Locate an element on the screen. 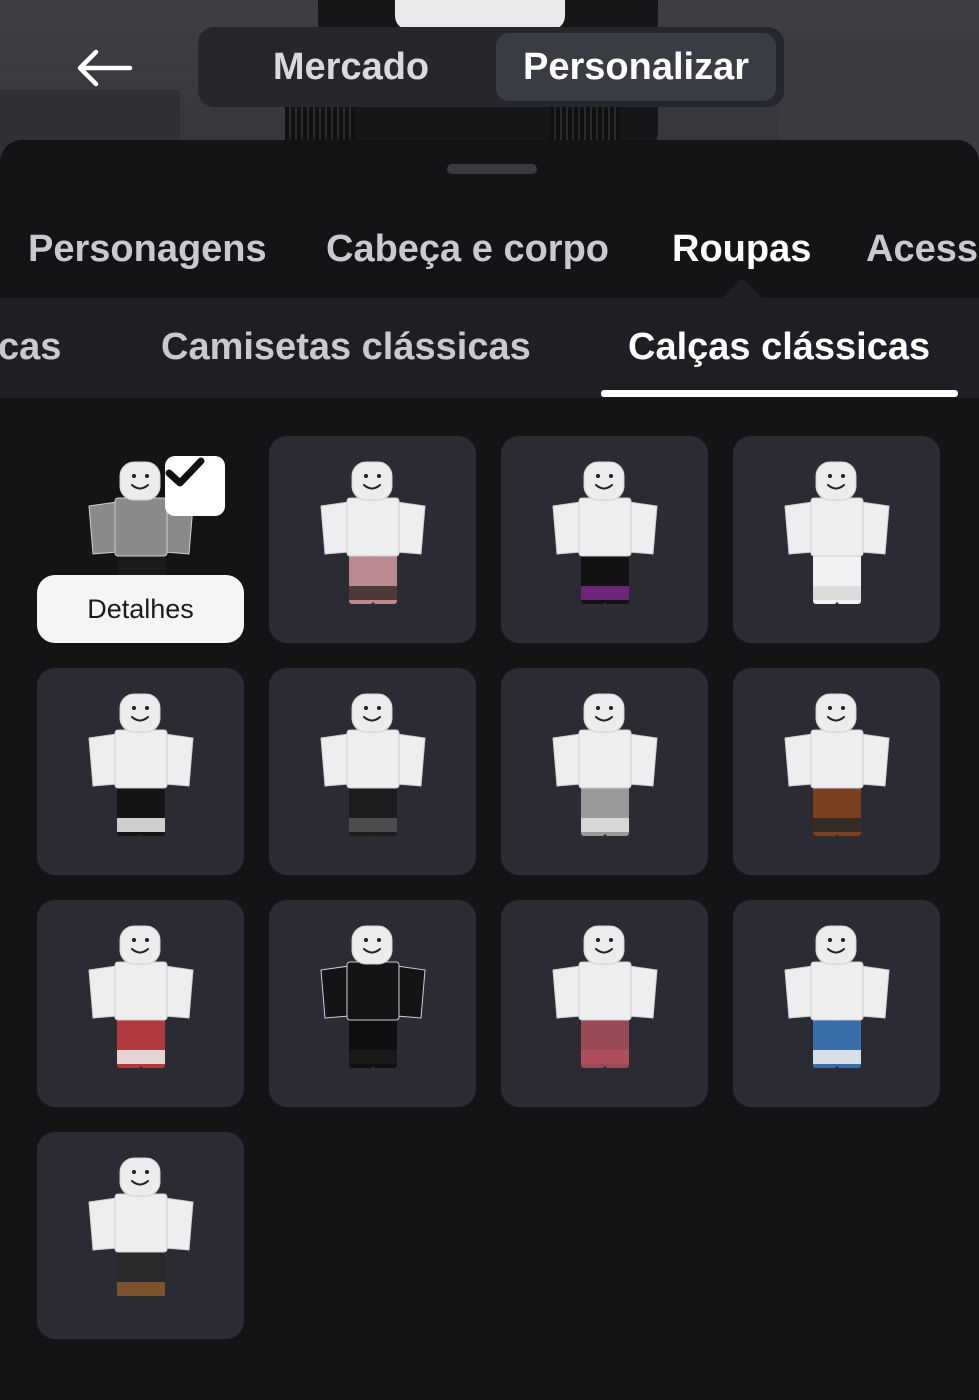 The width and height of the screenshot is (979, 1400). mode-switcher: Mercado Personalizar is located at coordinates (491, 67).